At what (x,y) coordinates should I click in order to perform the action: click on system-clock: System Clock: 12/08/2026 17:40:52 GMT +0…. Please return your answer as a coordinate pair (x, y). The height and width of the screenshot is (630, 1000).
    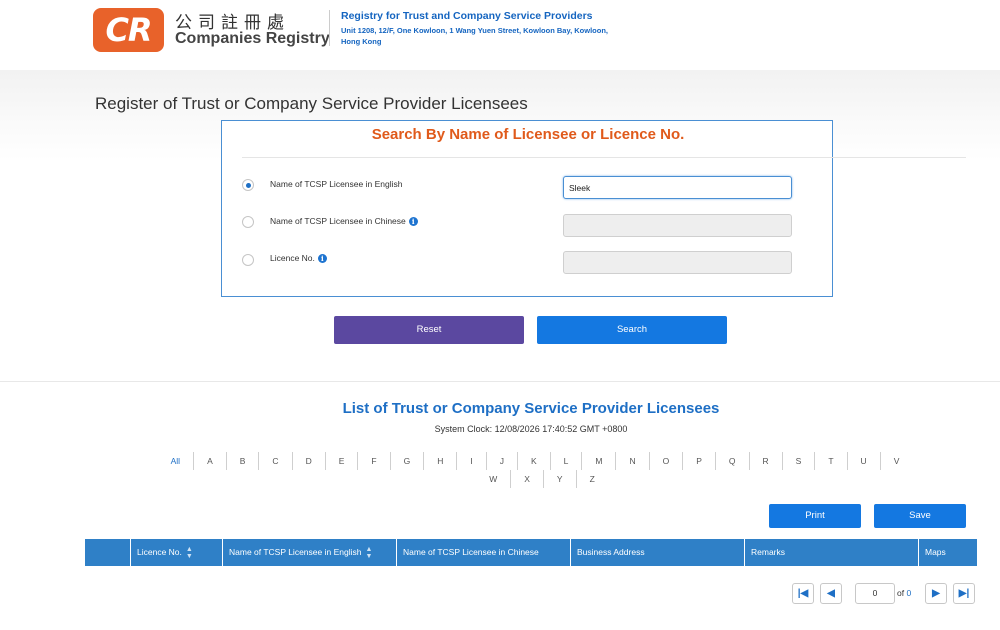
    Looking at the image, I should click on (531, 429).